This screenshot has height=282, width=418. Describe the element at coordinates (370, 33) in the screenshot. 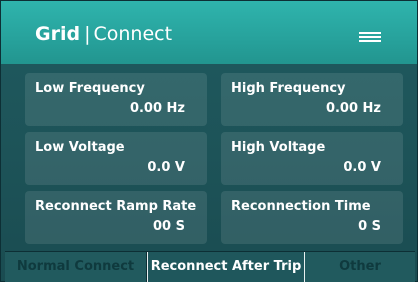

I see `menu-line-top` at that location.